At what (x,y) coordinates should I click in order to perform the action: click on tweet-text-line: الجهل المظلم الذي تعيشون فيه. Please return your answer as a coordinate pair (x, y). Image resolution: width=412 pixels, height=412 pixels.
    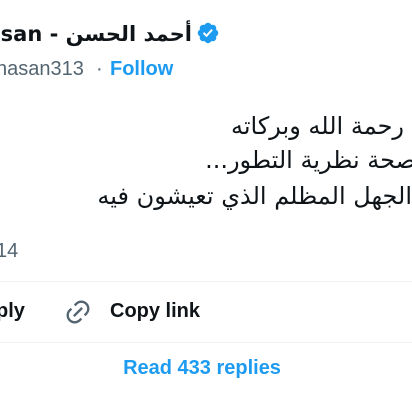
    Looking at the image, I should click on (254, 196).